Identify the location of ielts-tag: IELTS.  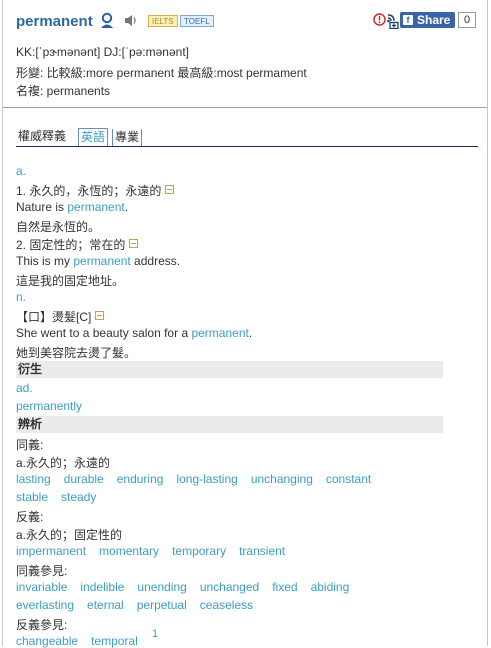
(163, 21).